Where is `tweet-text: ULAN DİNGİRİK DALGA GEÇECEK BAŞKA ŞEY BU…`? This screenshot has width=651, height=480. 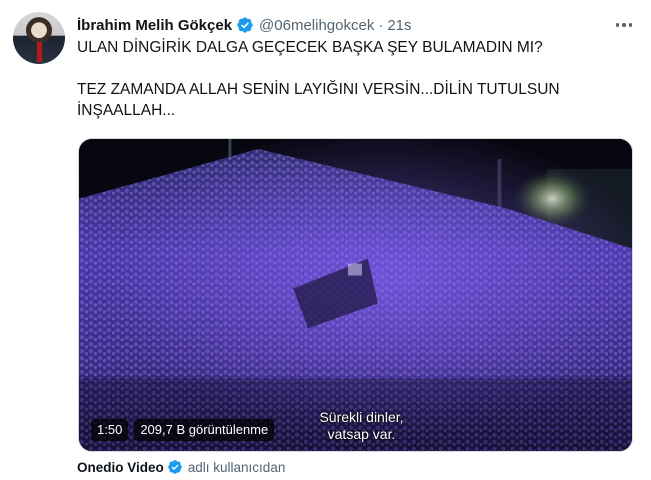
tweet-text: ULAN DİNGİRİK DALGA GEÇECEK BAŞKA ŞEY BU… is located at coordinates (352, 79).